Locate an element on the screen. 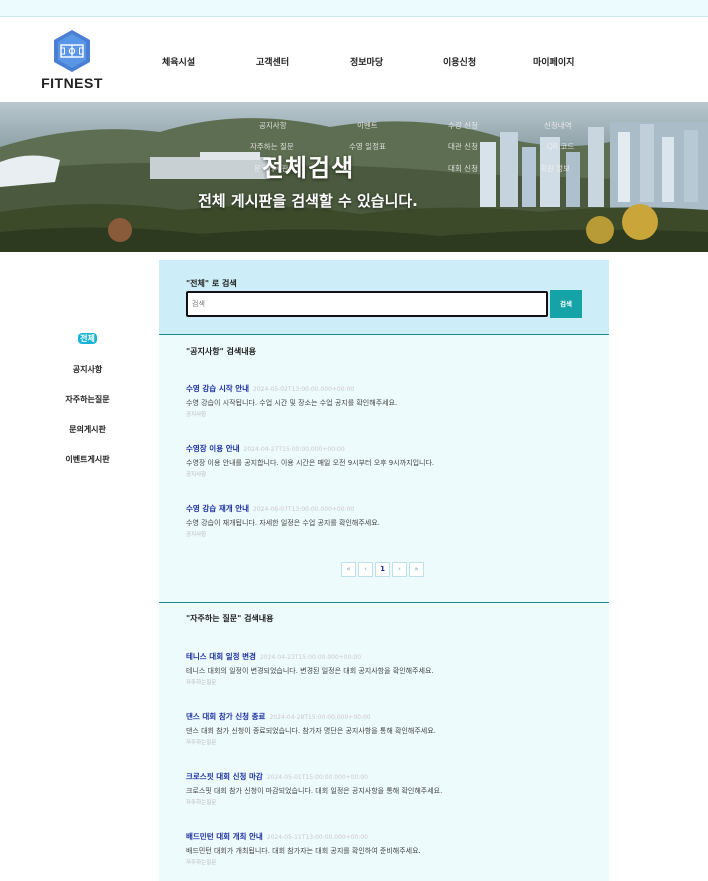 The image size is (708, 881). post-title: 댄스 대회 참가 신청 종료 is located at coordinates (225, 716).